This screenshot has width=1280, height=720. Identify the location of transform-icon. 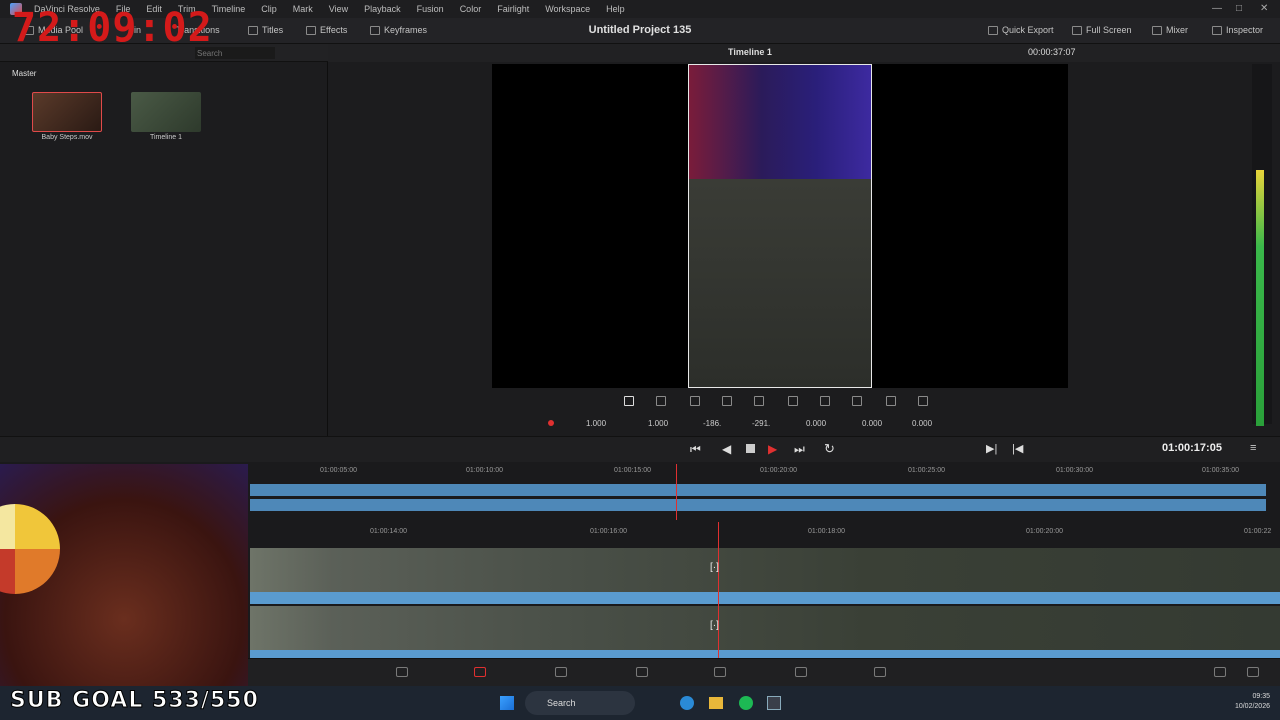
(629, 401).